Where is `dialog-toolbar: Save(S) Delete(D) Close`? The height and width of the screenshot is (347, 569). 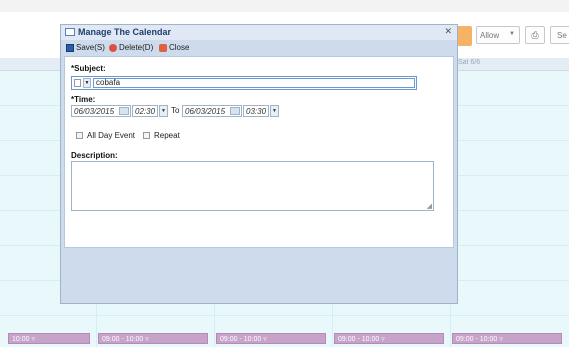 dialog-toolbar: Save(S) Delete(D) Close is located at coordinates (259, 48).